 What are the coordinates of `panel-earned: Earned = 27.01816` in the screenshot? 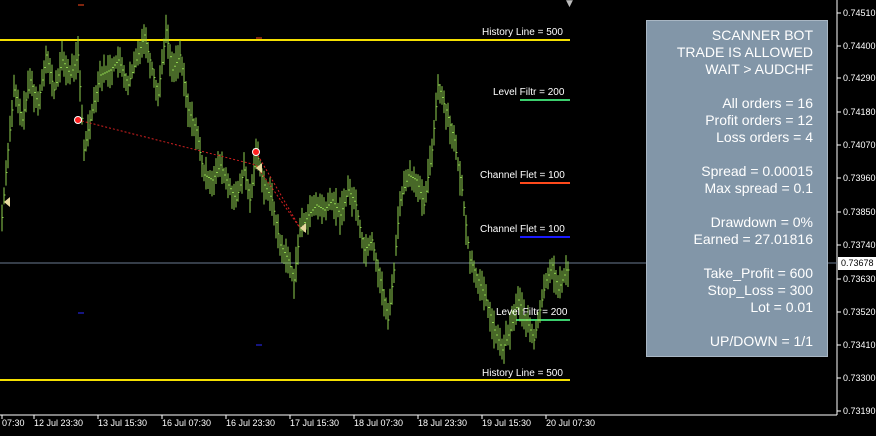 It's located at (753, 239).